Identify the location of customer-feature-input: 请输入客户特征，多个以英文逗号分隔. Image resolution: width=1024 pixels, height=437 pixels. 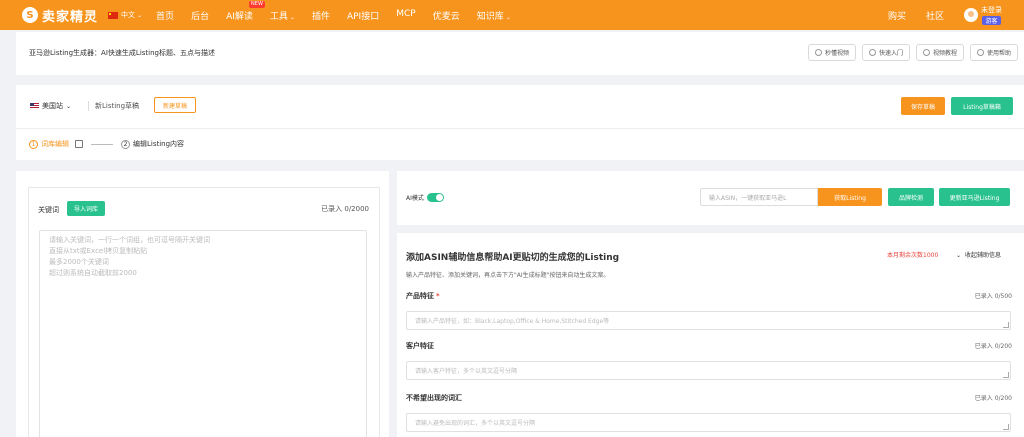
(708, 370).